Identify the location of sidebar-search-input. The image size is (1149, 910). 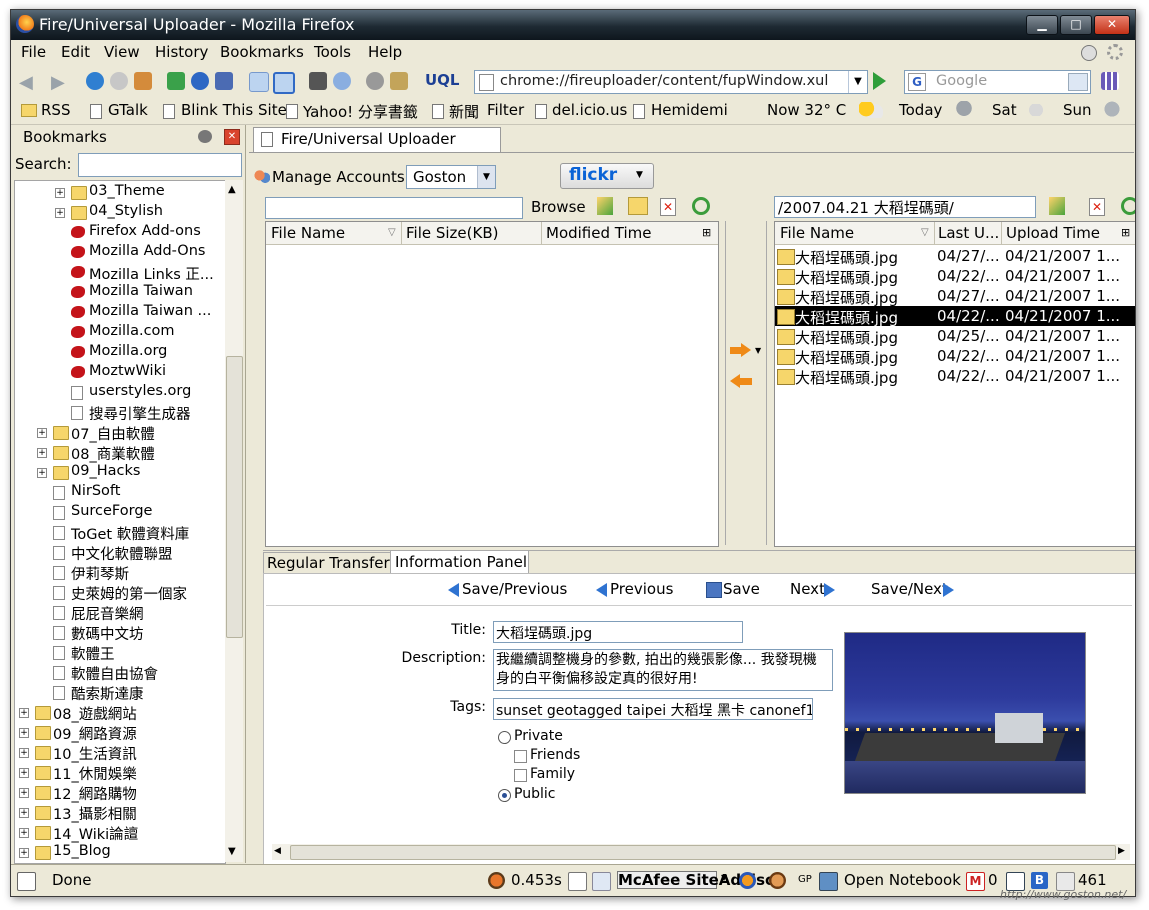
(160, 165).